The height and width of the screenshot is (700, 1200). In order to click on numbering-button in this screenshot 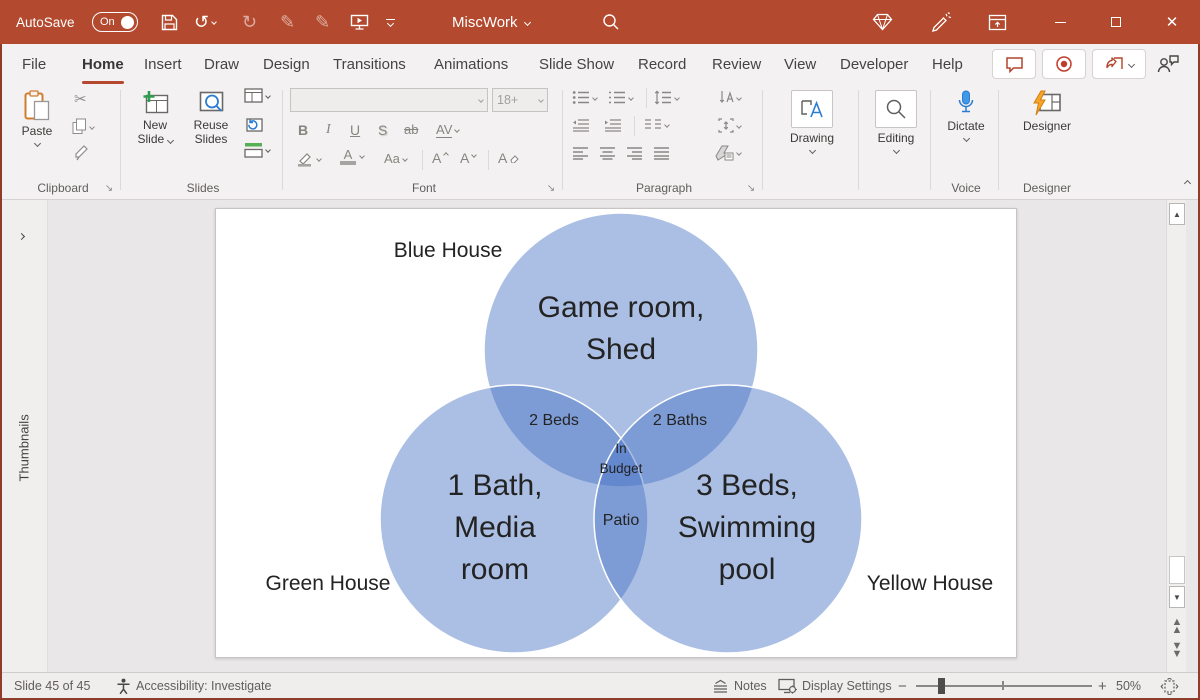, I will do `click(621, 97)`.